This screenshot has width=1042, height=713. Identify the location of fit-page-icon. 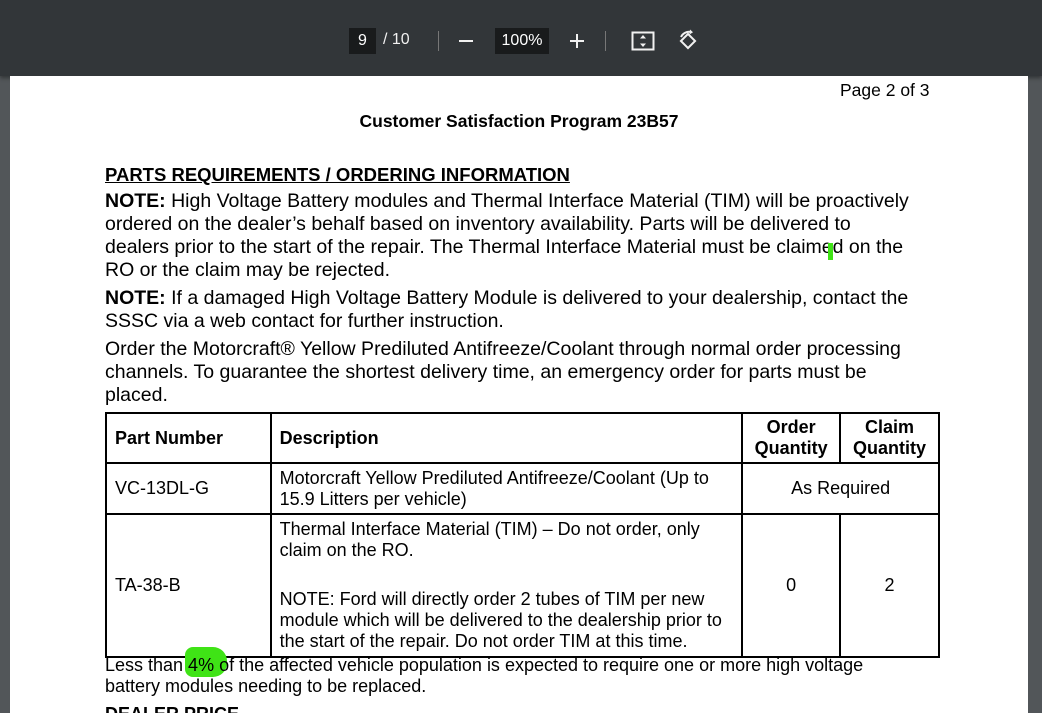
(643, 41).